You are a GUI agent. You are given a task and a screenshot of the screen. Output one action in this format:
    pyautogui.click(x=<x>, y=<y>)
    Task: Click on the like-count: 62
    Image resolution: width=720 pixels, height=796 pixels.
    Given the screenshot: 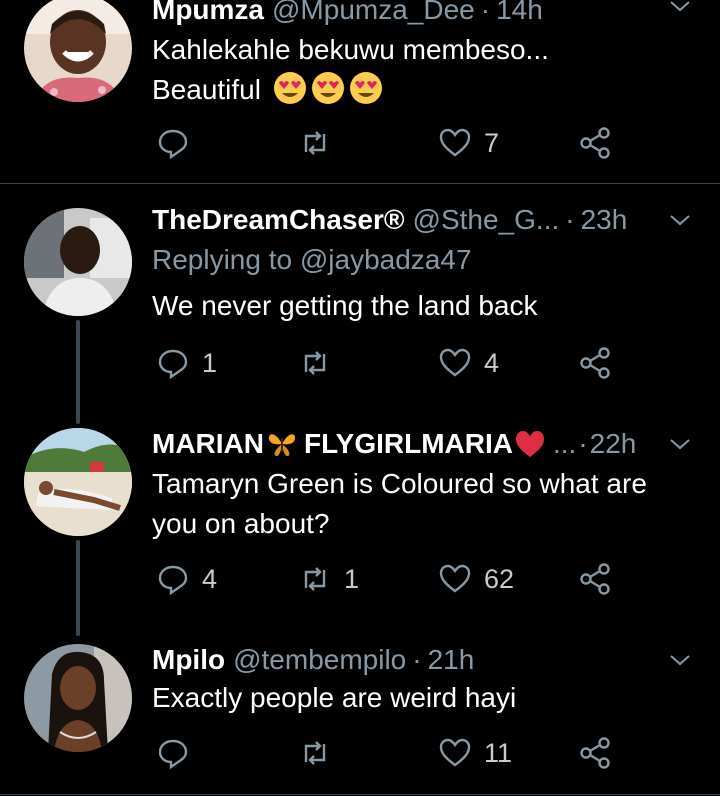 What is the action you would take?
    pyautogui.click(x=499, y=578)
    